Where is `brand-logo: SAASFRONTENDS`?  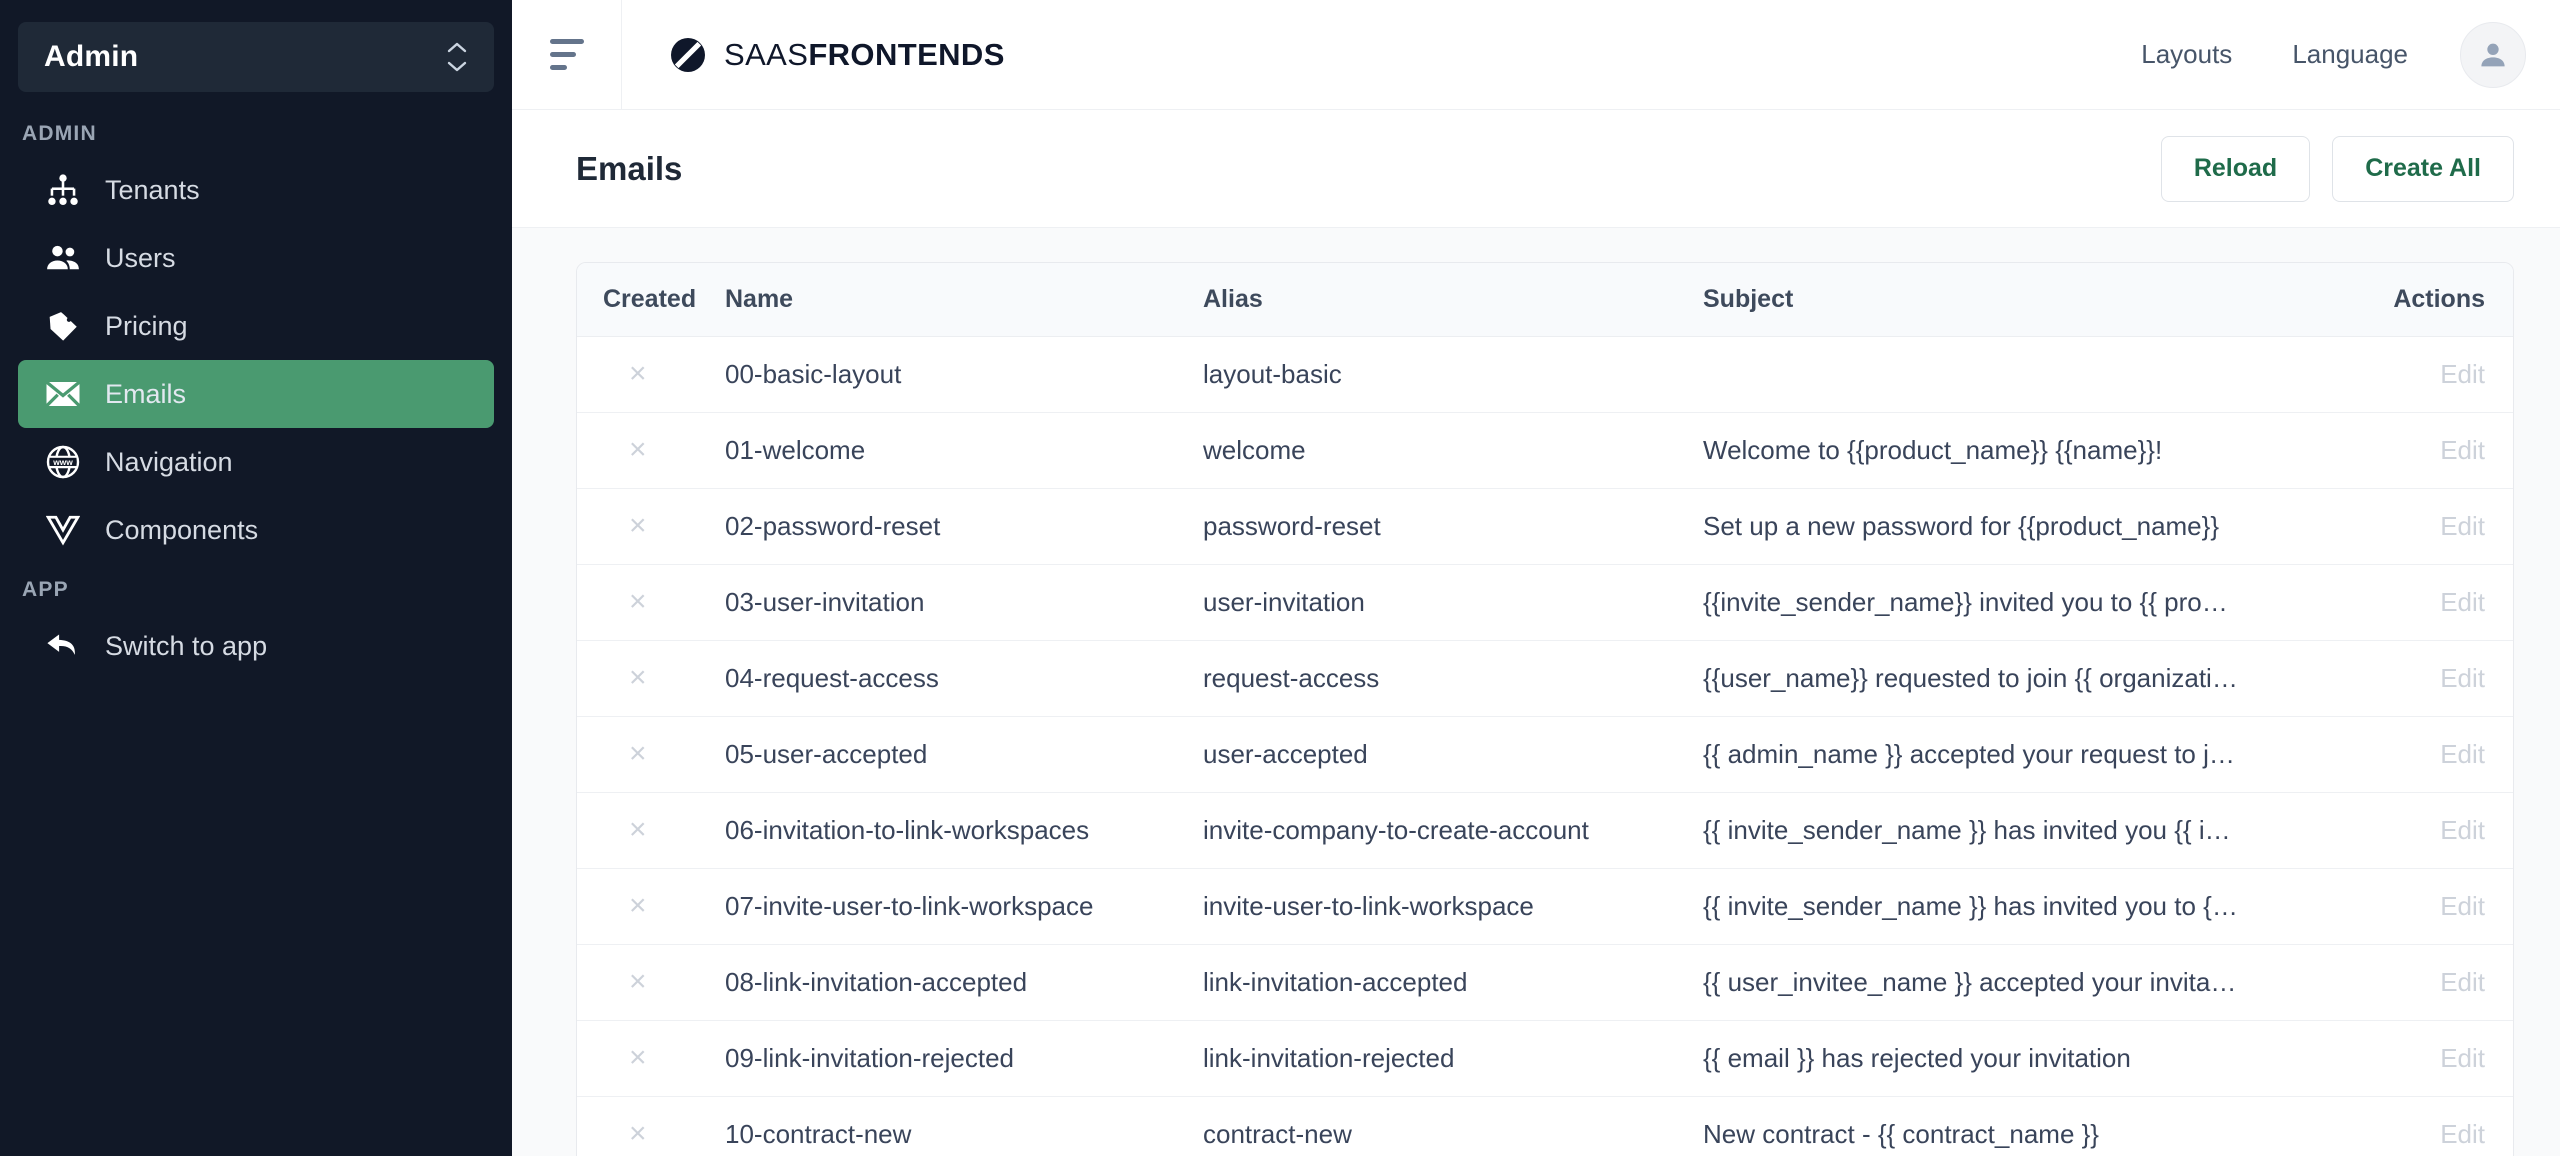
brand-logo: SAASFRONTENDS is located at coordinates (836, 55).